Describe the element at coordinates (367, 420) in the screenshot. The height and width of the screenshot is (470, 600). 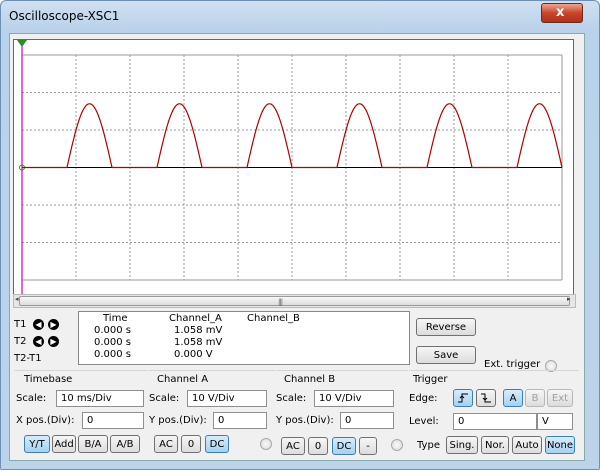
I see `channel-b-ypos-field: 0` at that location.